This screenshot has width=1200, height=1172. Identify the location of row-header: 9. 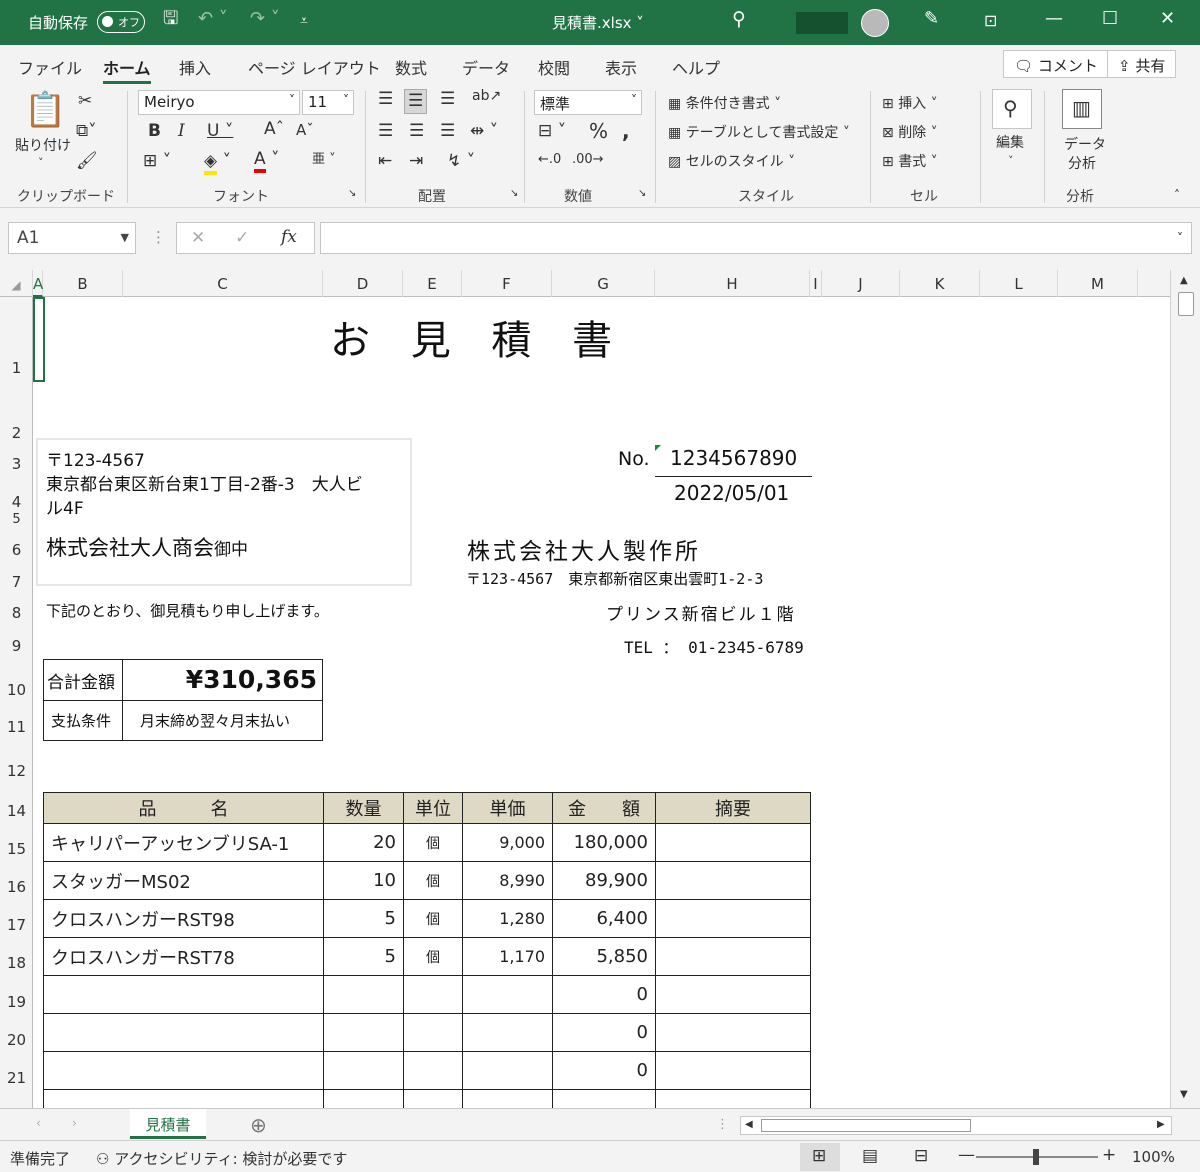
(16, 646).